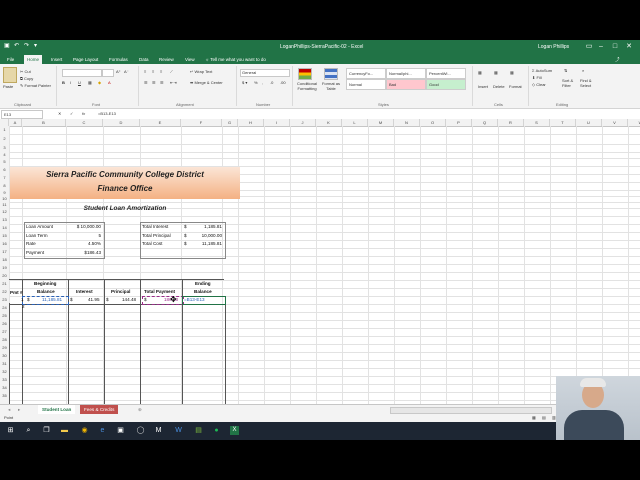  I want to click on column-header: P, so click(459, 122).